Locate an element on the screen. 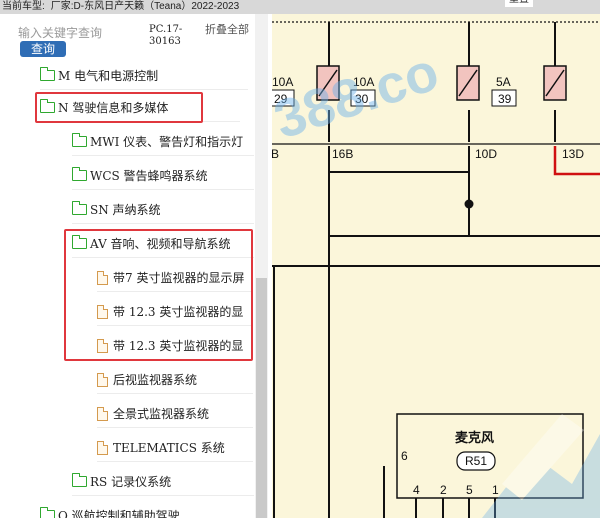  tree-item-sn: SN 声纳系统 is located at coordinates (163, 210).